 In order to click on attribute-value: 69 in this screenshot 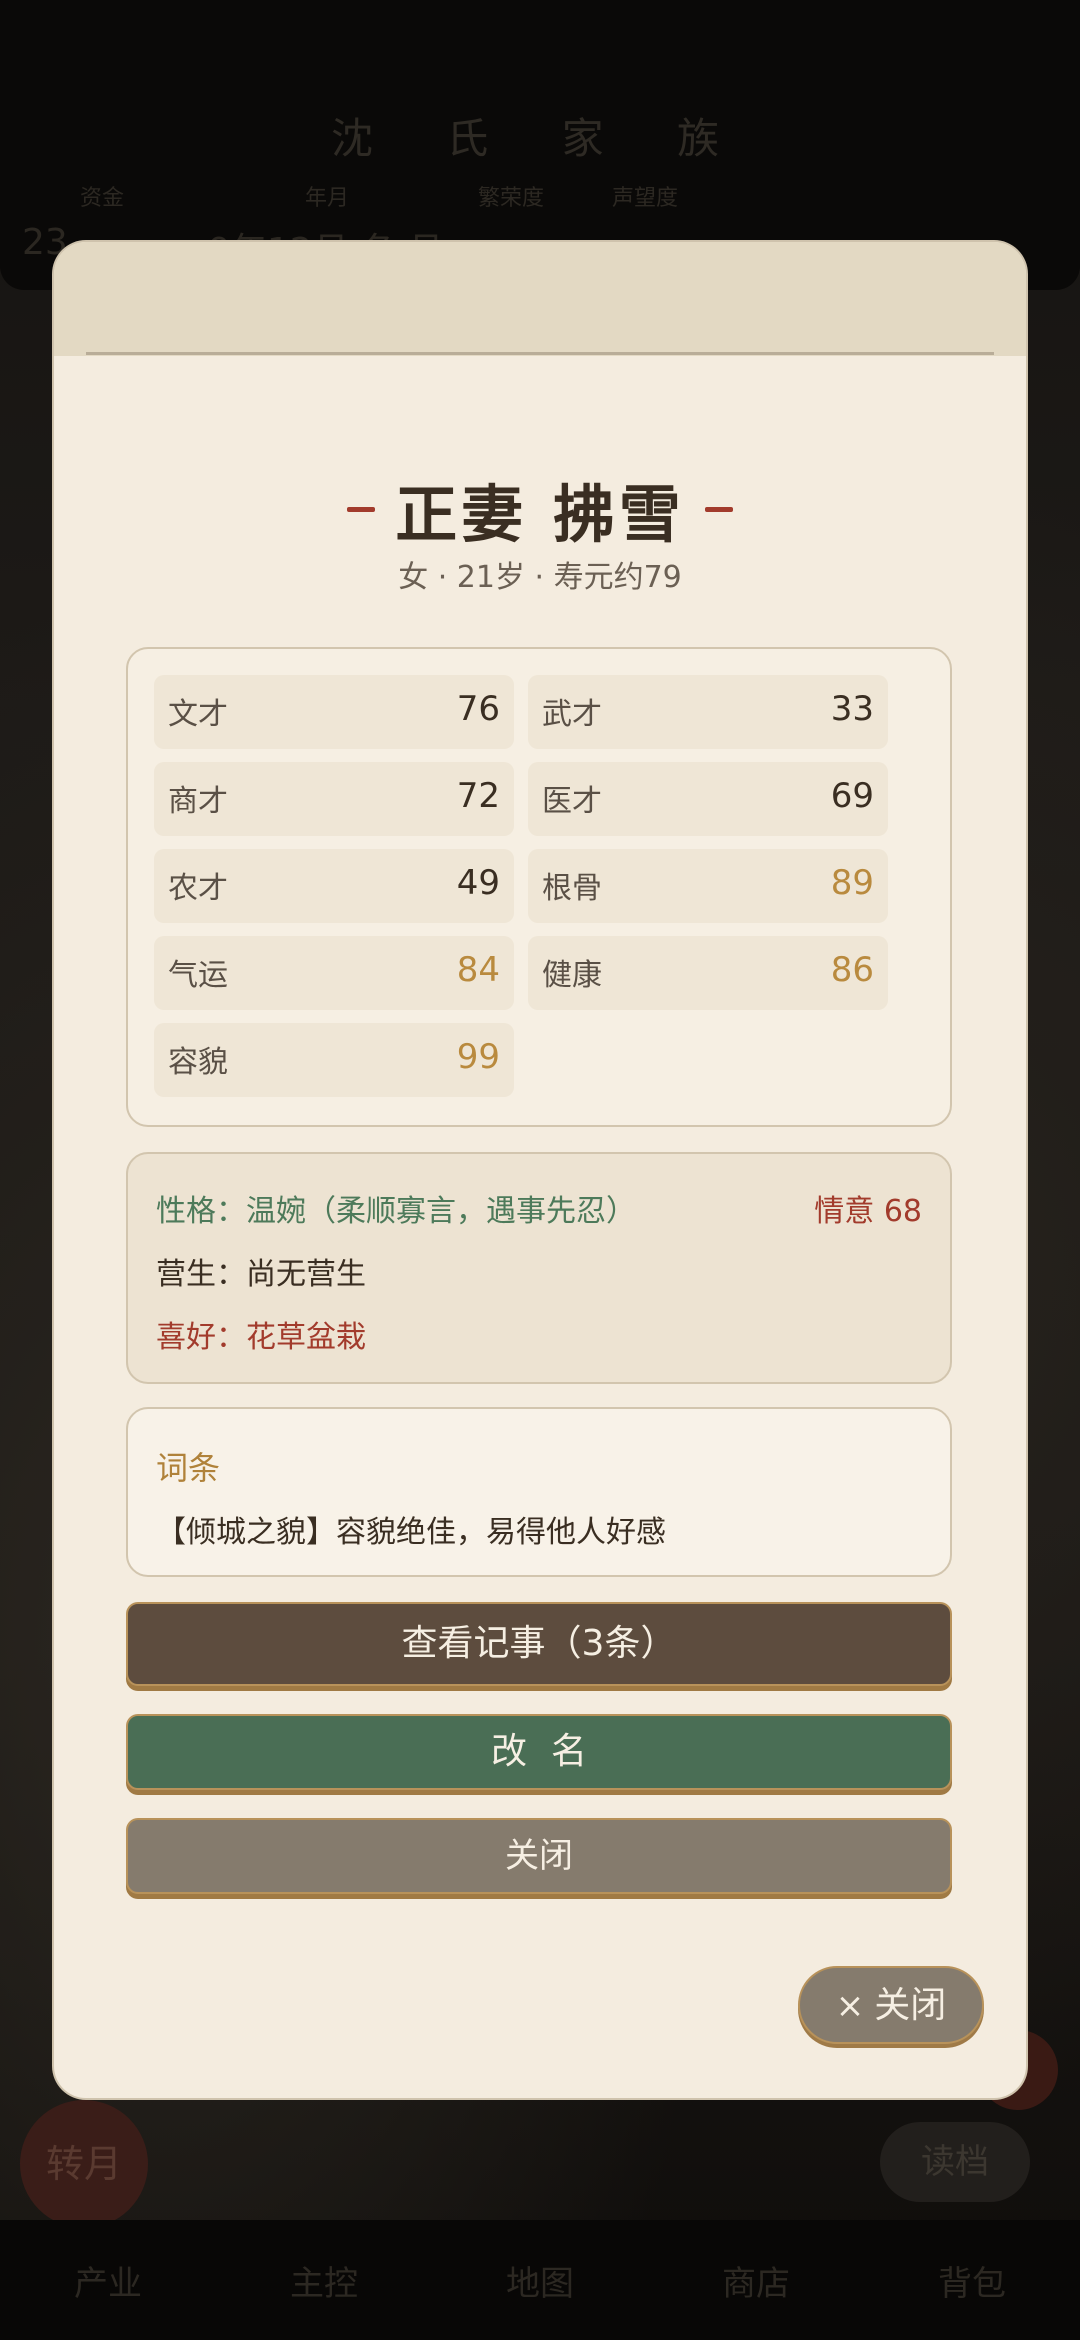, I will do `click(852, 796)`.